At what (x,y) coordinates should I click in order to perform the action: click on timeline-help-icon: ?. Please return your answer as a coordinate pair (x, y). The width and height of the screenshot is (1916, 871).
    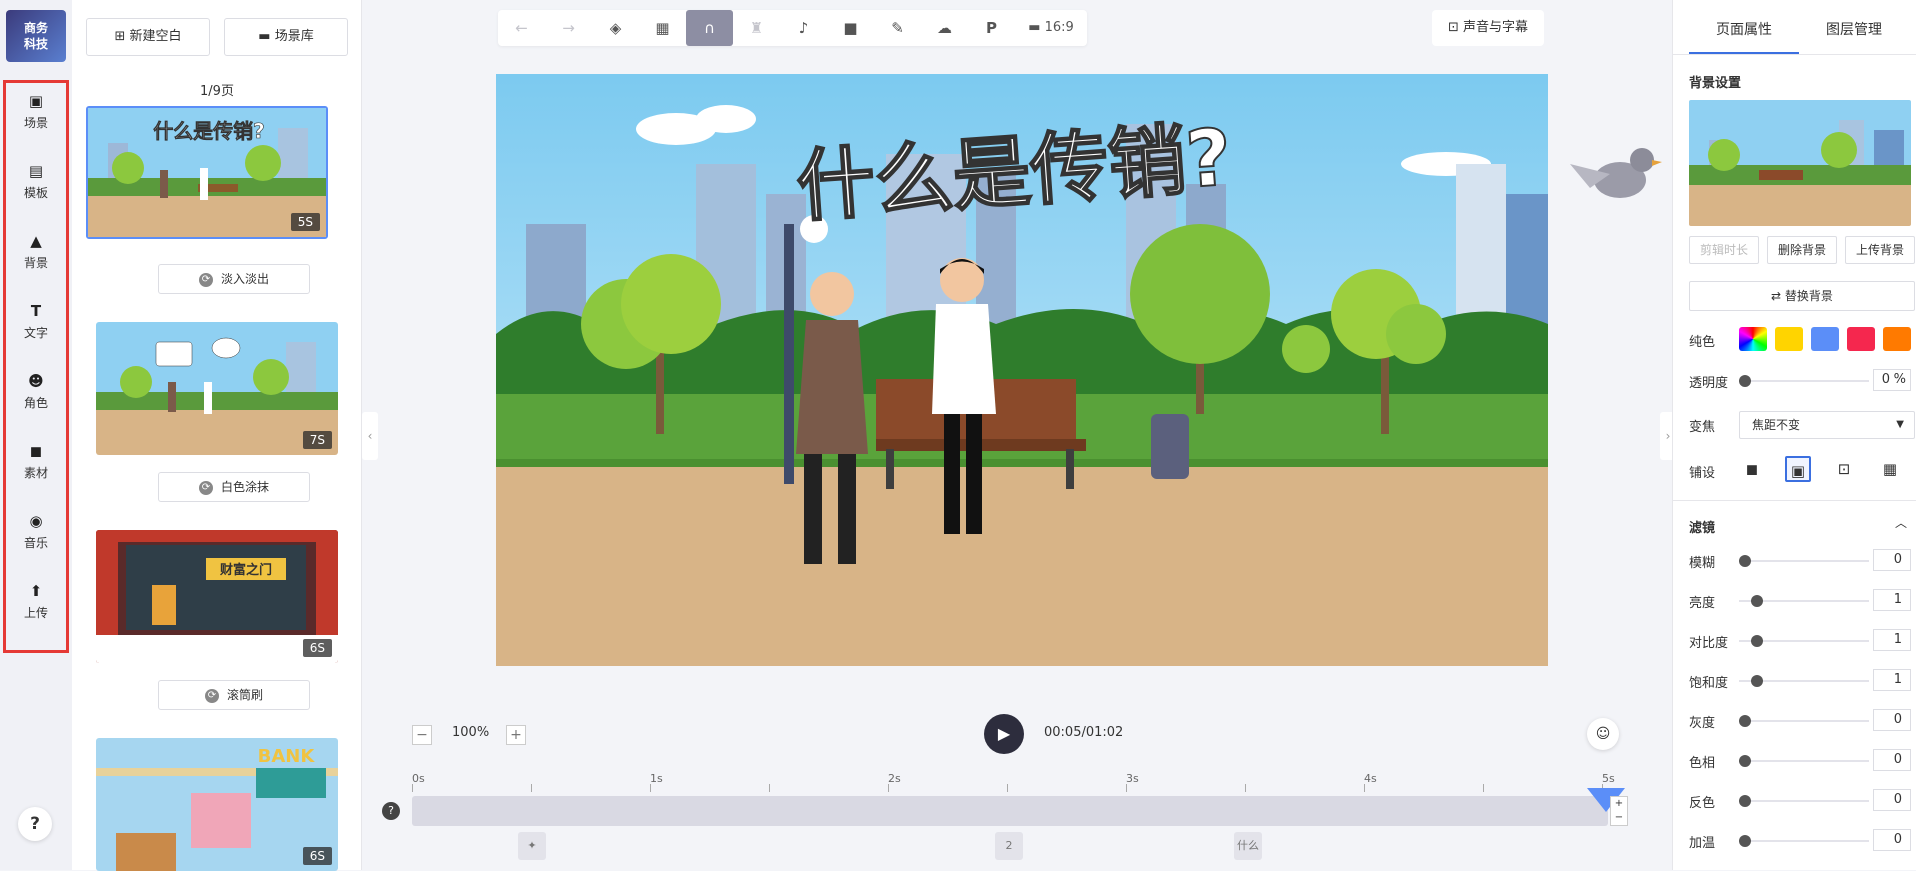
    Looking at the image, I should click on (391, 811).